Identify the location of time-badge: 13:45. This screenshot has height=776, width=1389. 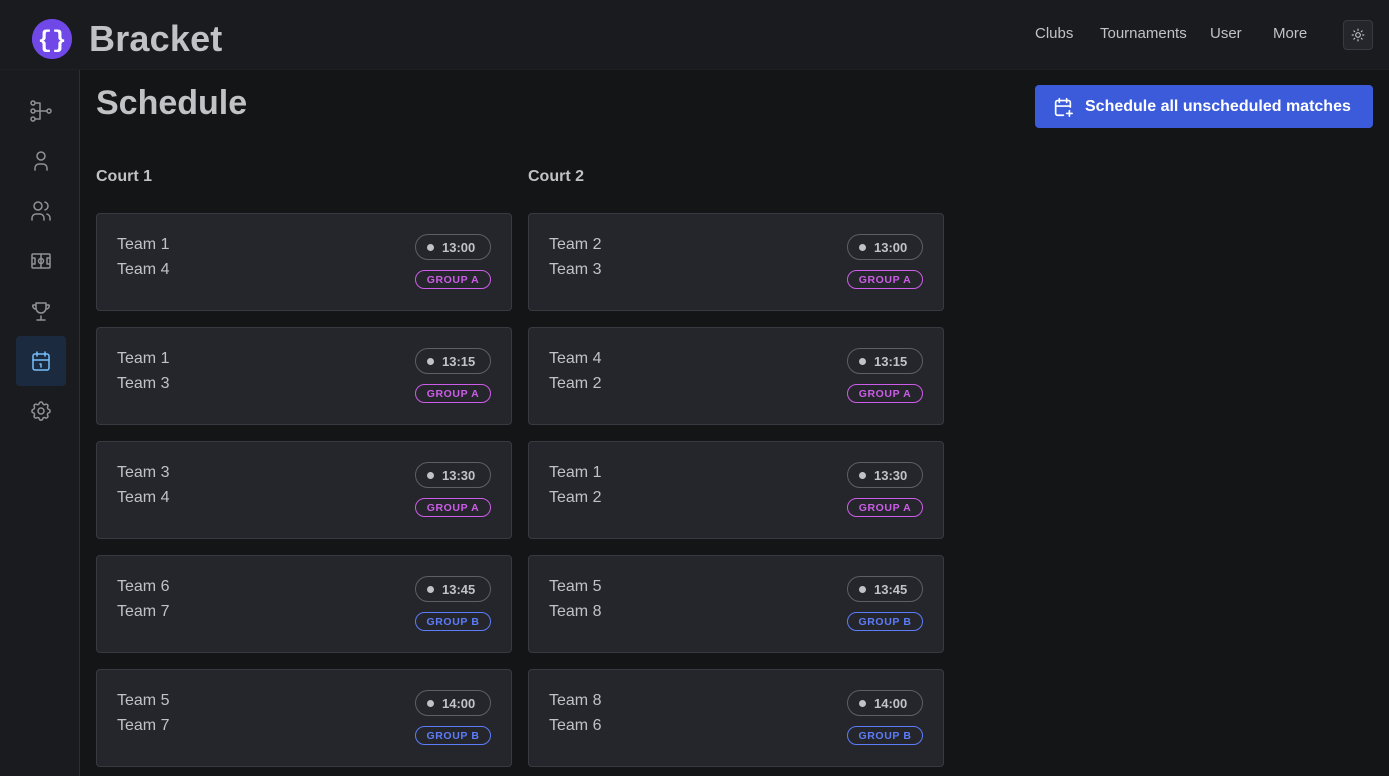
(885, 589).